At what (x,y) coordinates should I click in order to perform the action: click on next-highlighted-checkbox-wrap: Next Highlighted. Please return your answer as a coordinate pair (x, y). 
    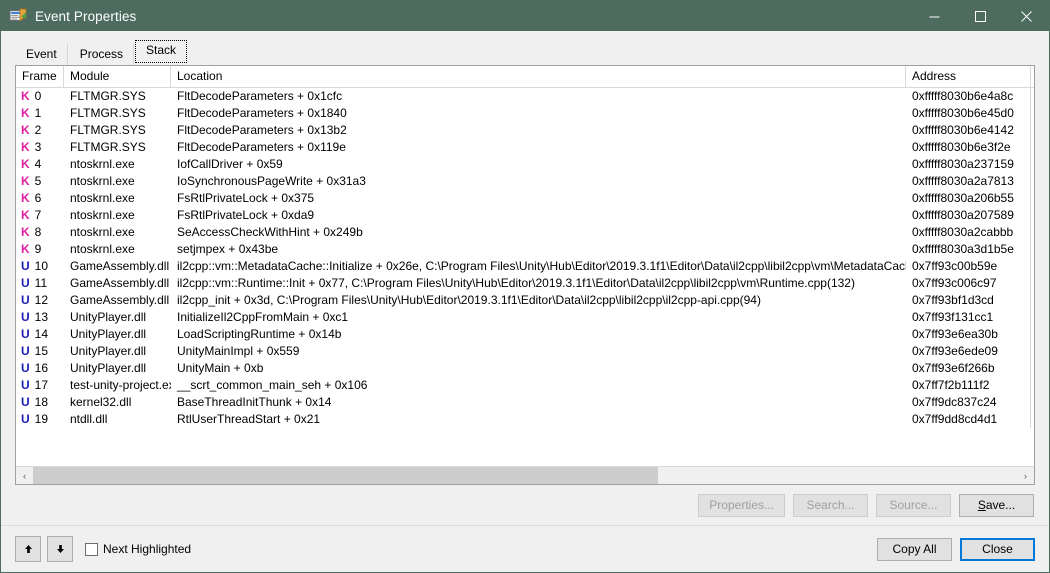
    Looking at the image, I should click on (138, 549).